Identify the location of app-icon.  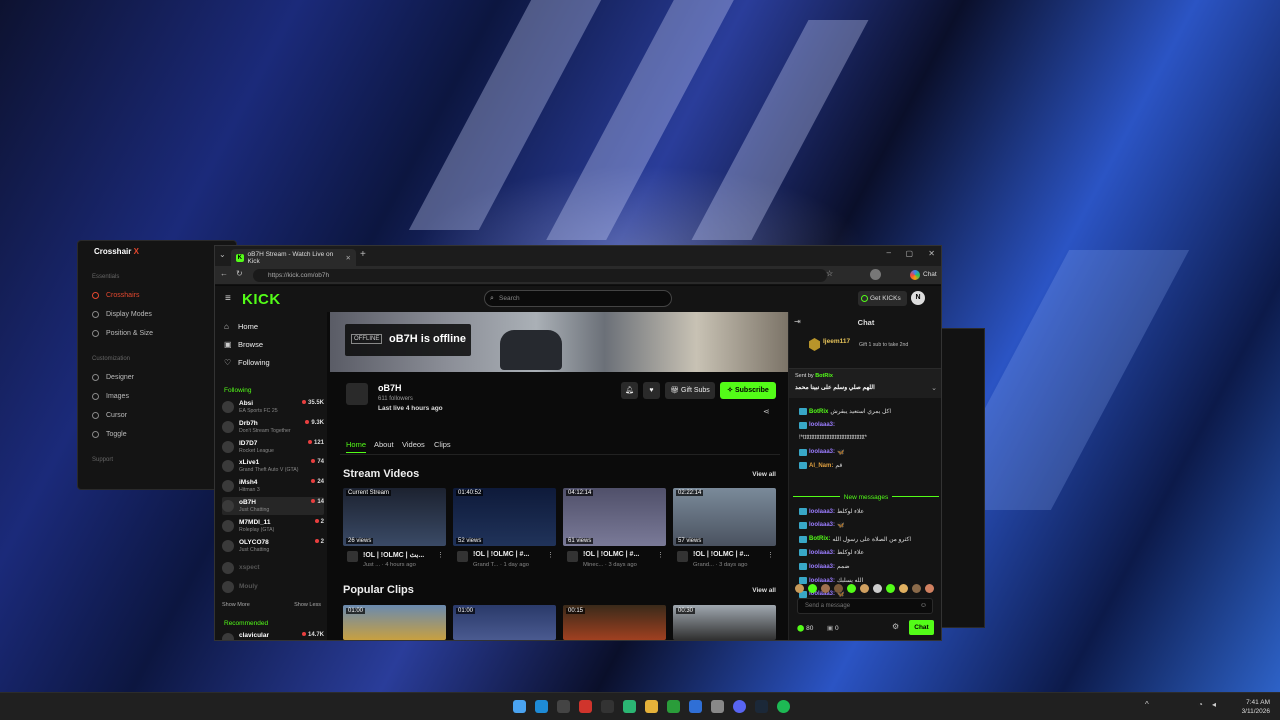
(629, 706).